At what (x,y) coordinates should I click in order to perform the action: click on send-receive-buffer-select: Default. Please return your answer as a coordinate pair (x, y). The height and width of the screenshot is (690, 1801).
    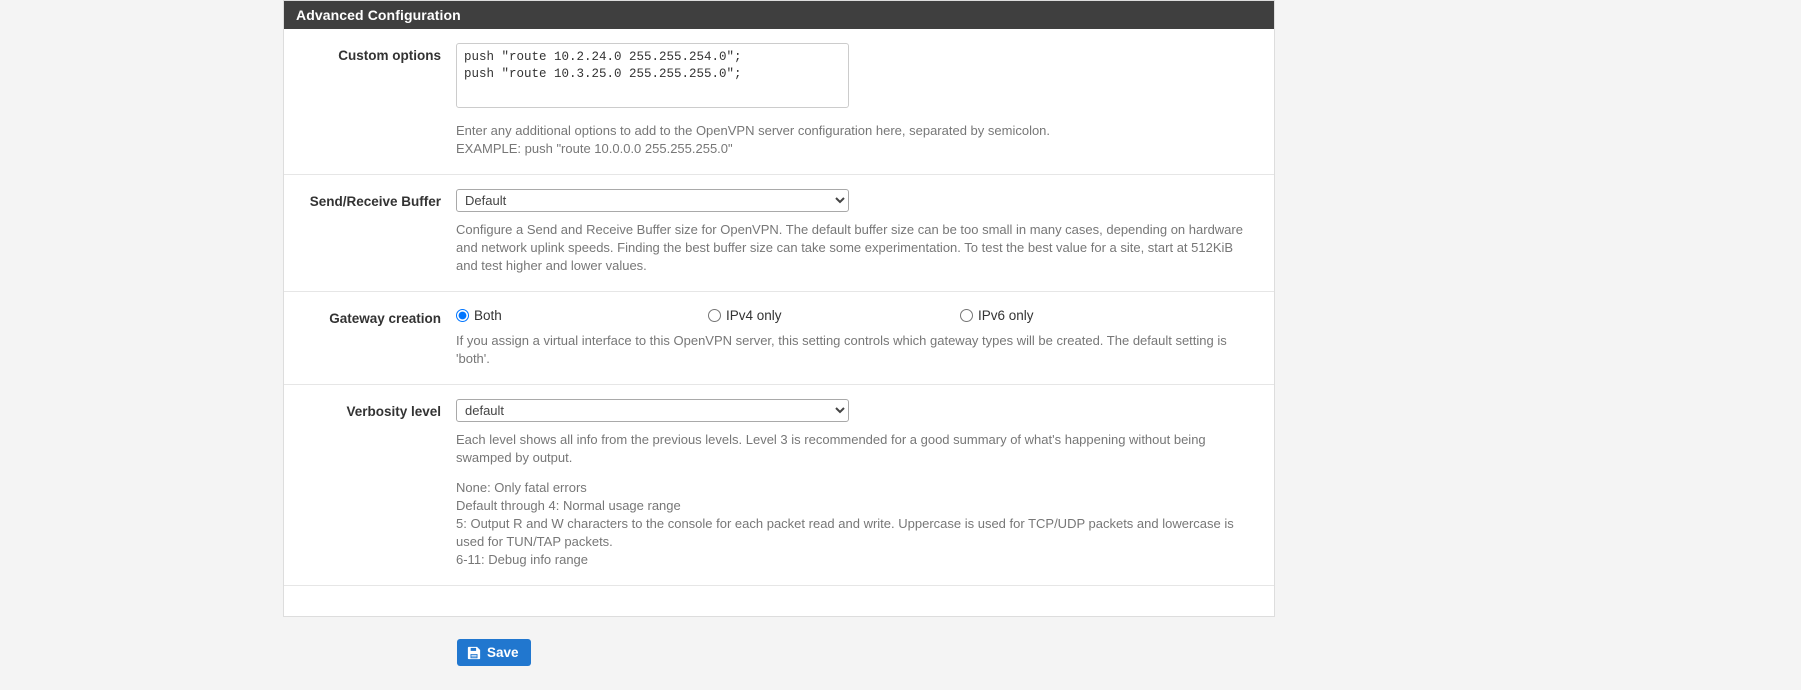
    Looking at the image, I should click on (652, 200).